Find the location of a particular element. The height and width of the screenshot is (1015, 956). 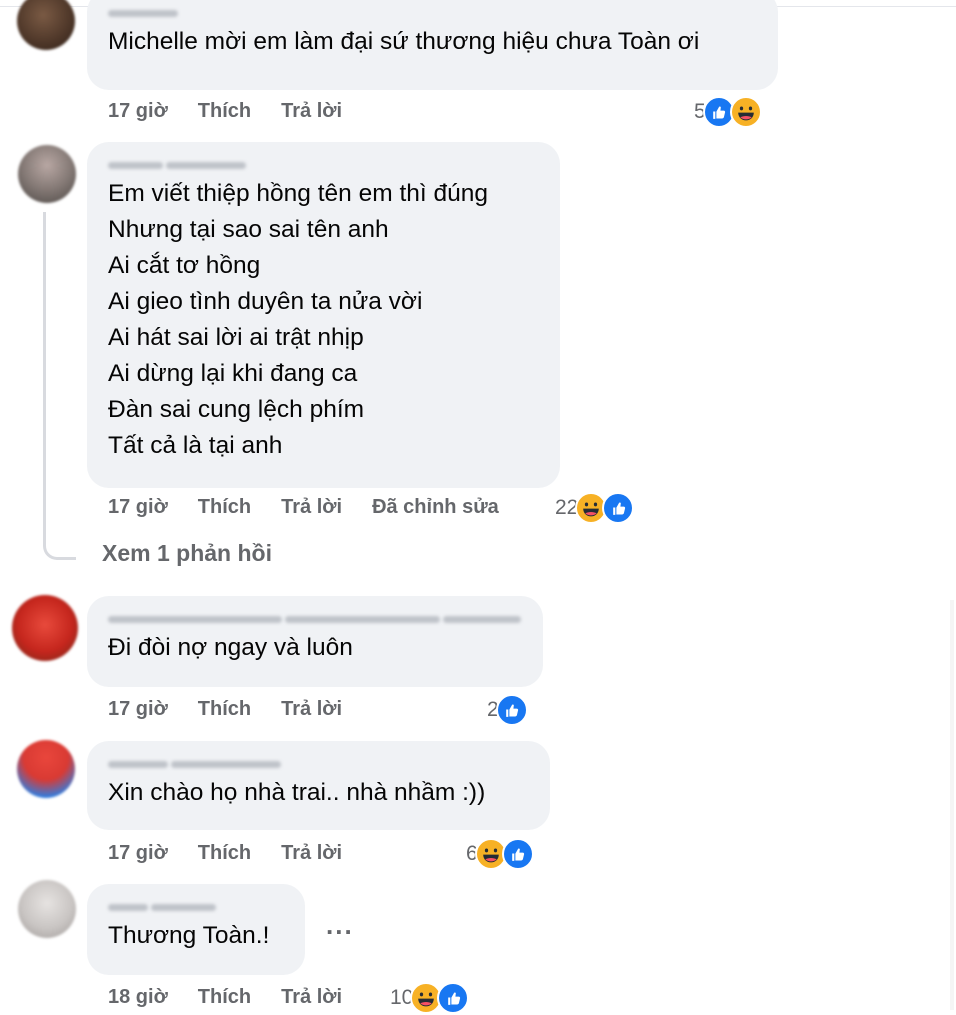

comment-bubble: Xin chào họ nhà trai.. nhà nhầm :)) is located at coordinates (318, 785).